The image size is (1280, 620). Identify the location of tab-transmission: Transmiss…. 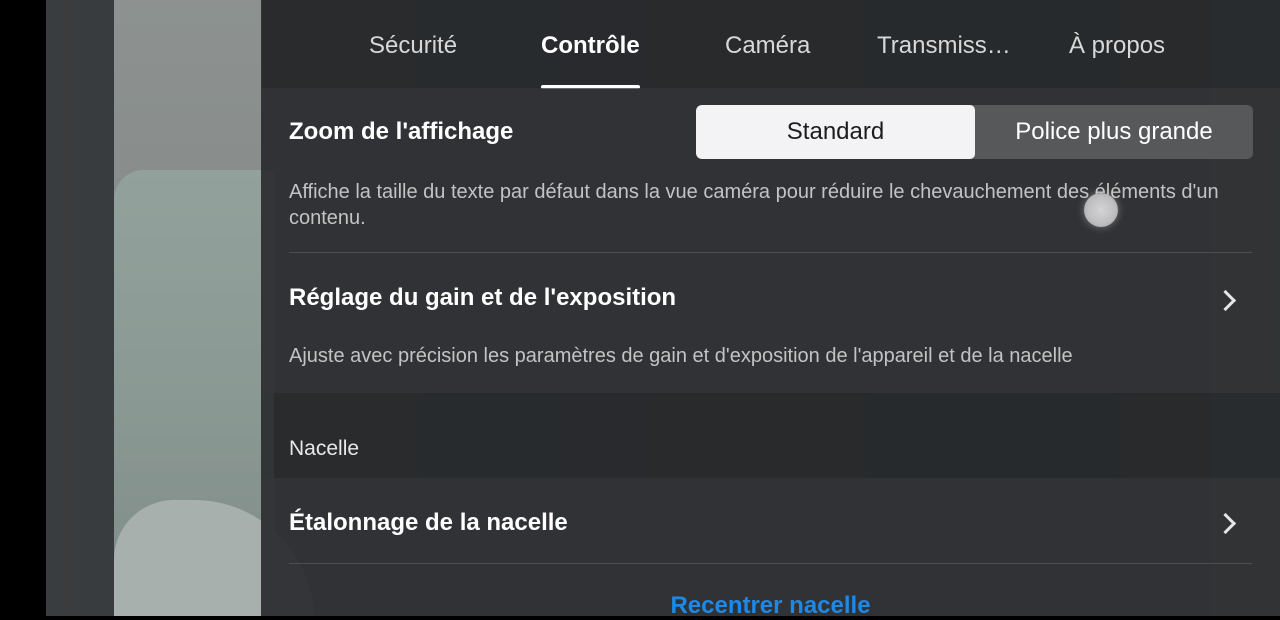
(944, 48).